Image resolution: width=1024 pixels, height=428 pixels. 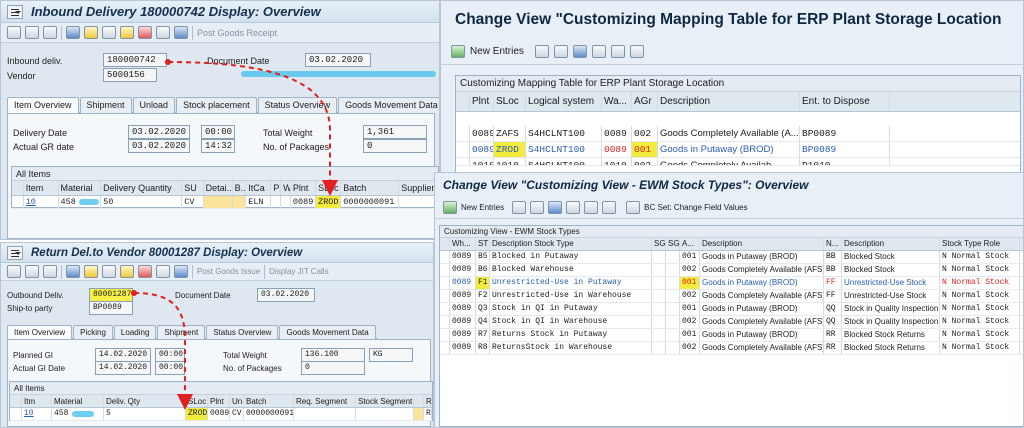 I want to click on table-row: 10 458 5 ZROD 0089 CV 0000000091 Ri, so click(x=221, y=414).